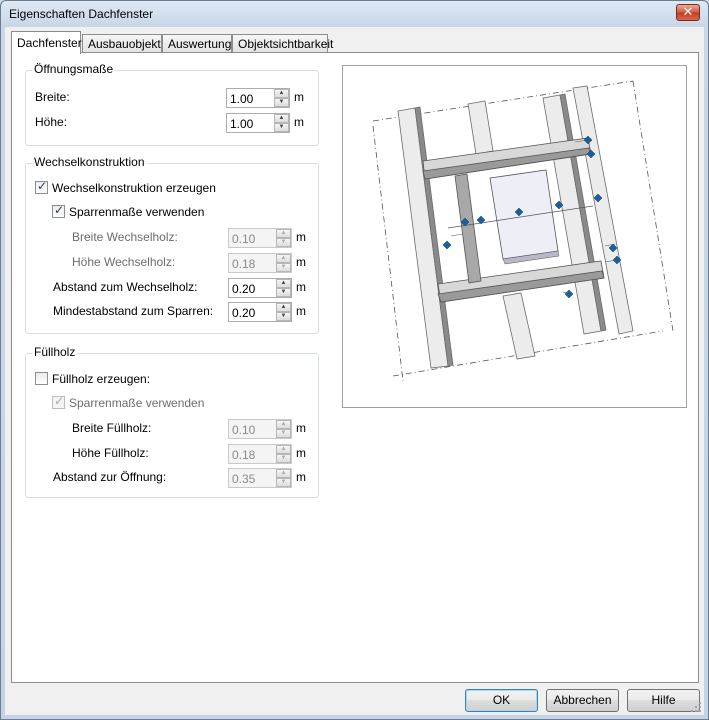 The height and width of the screenshot is (720, 709). Describe the element at coordinates (286, 44) in the screenshot. I see `tab-label: Objektsichtbarkeit` at that location.